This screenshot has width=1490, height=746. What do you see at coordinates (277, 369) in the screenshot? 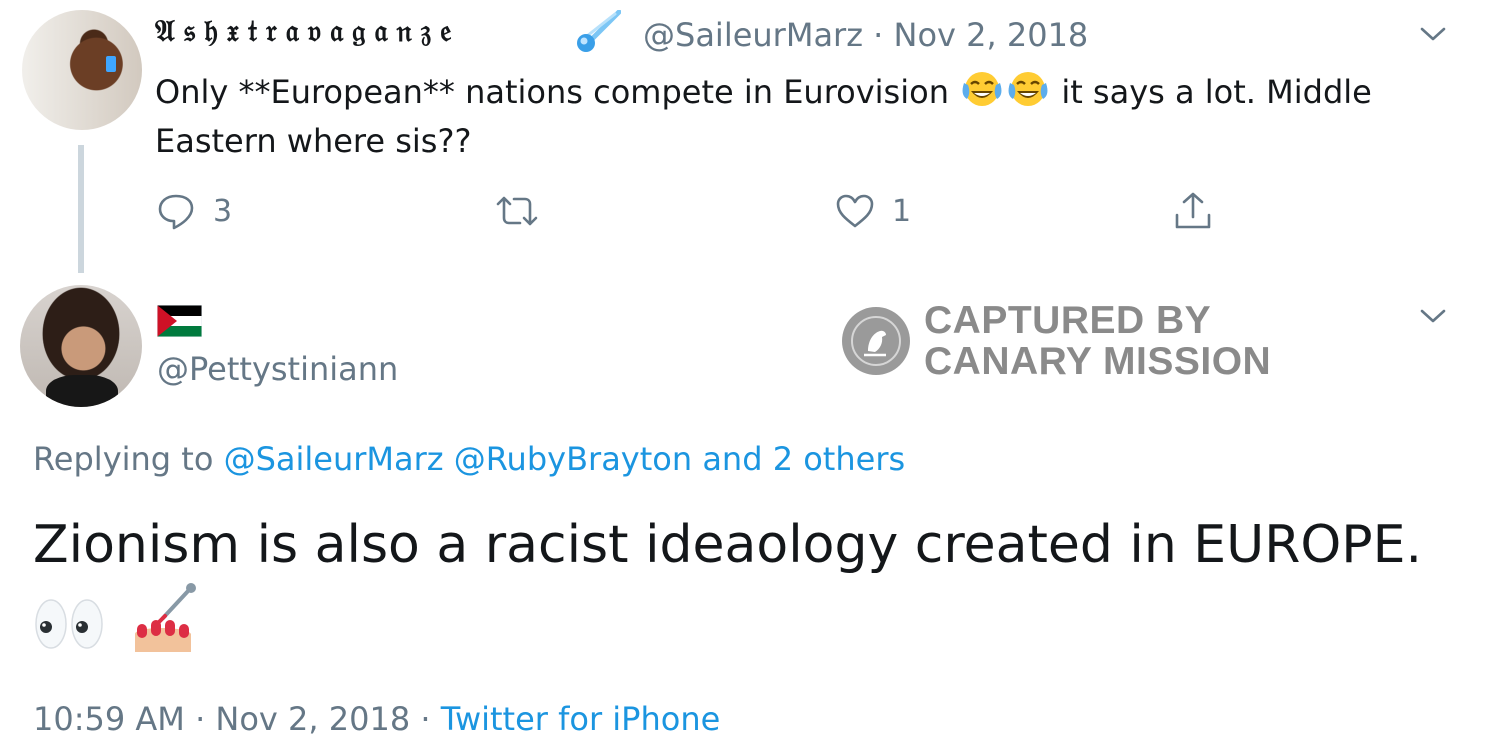
I see `handle: @Pettystiniann` at bounding box center [277, 369].